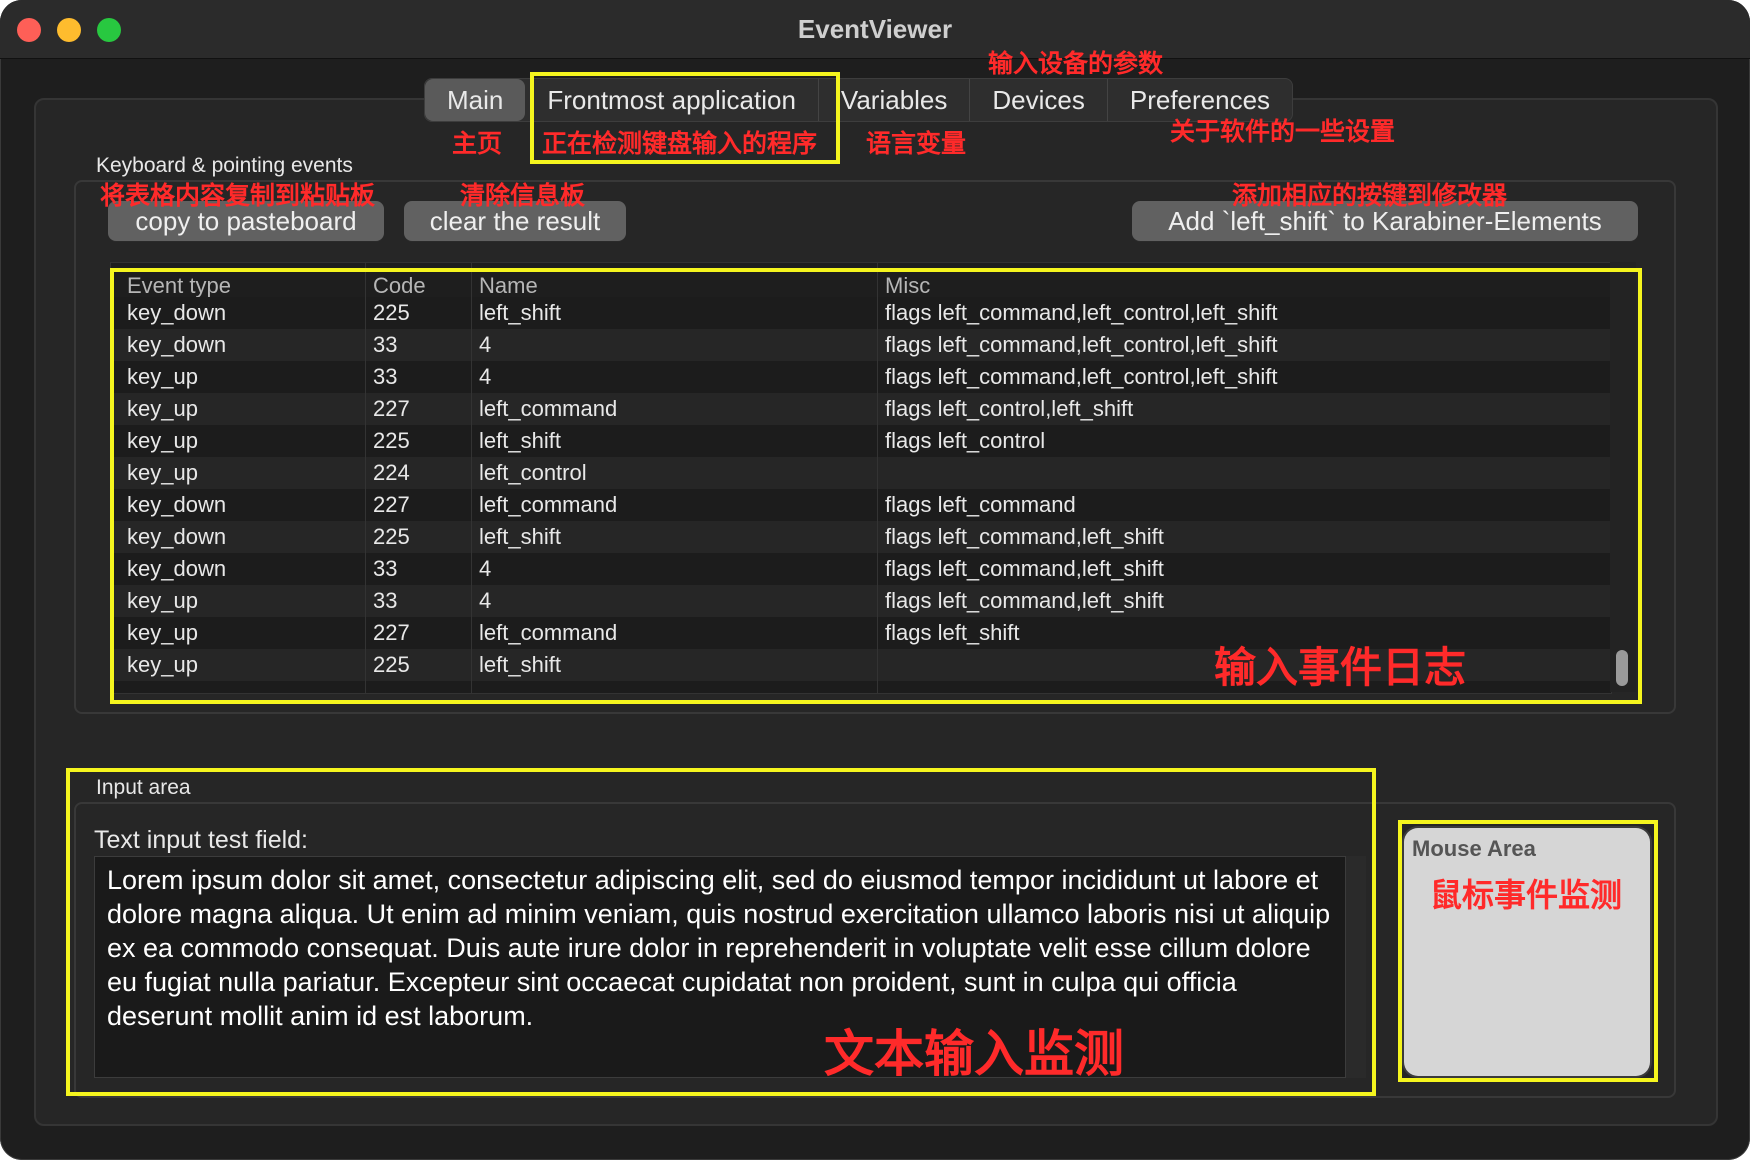  What do you see at coordinates (1037, 100) in the screenshot?
I see `tab-devices: Devices` at bounding box center [1037, 100].